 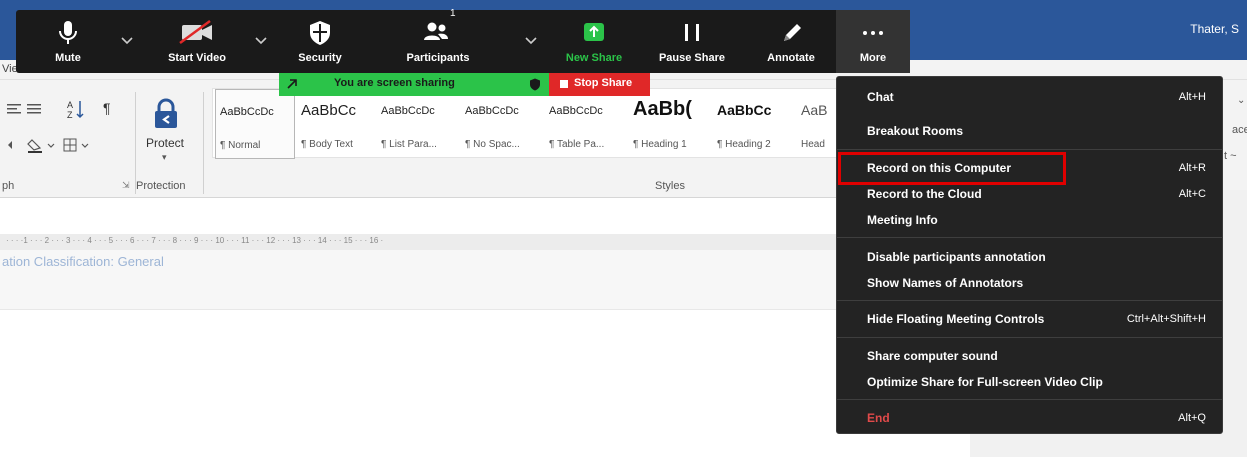 I want to click on menu-item-label: Show Names of Annotators, so click(x=945, y=283).